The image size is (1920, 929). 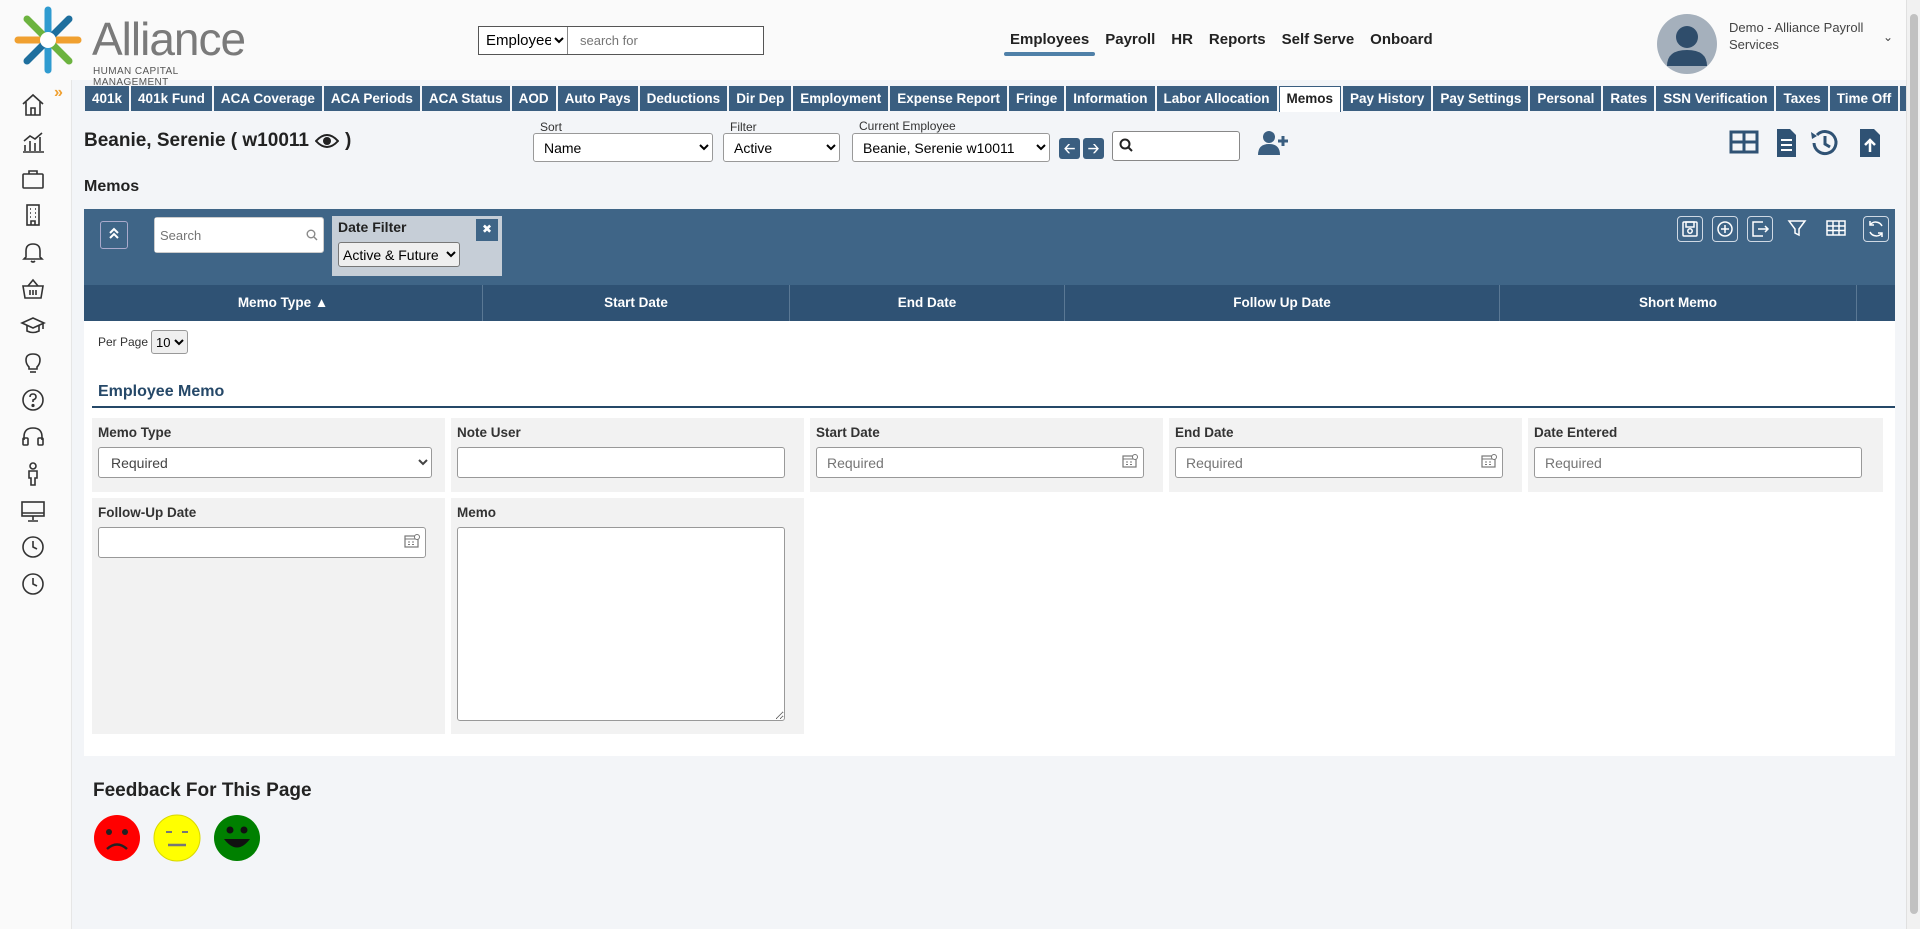 What do you see at coordinates (1802, 98) in the screenshot?
I see `tab-taxes: Taxes` at bounding box center [1802, 98].